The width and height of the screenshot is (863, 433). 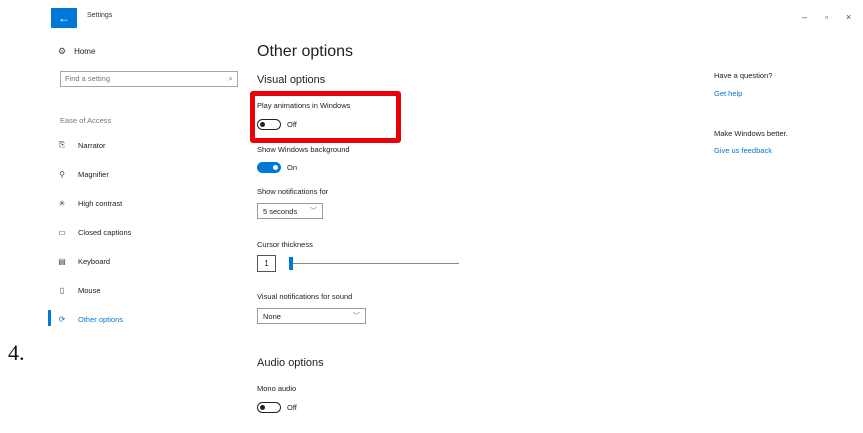 What do you see at coordinates (743, 75) in the screenshot?
I see `help-question: Have a question?` at bounding box center [743, 75].